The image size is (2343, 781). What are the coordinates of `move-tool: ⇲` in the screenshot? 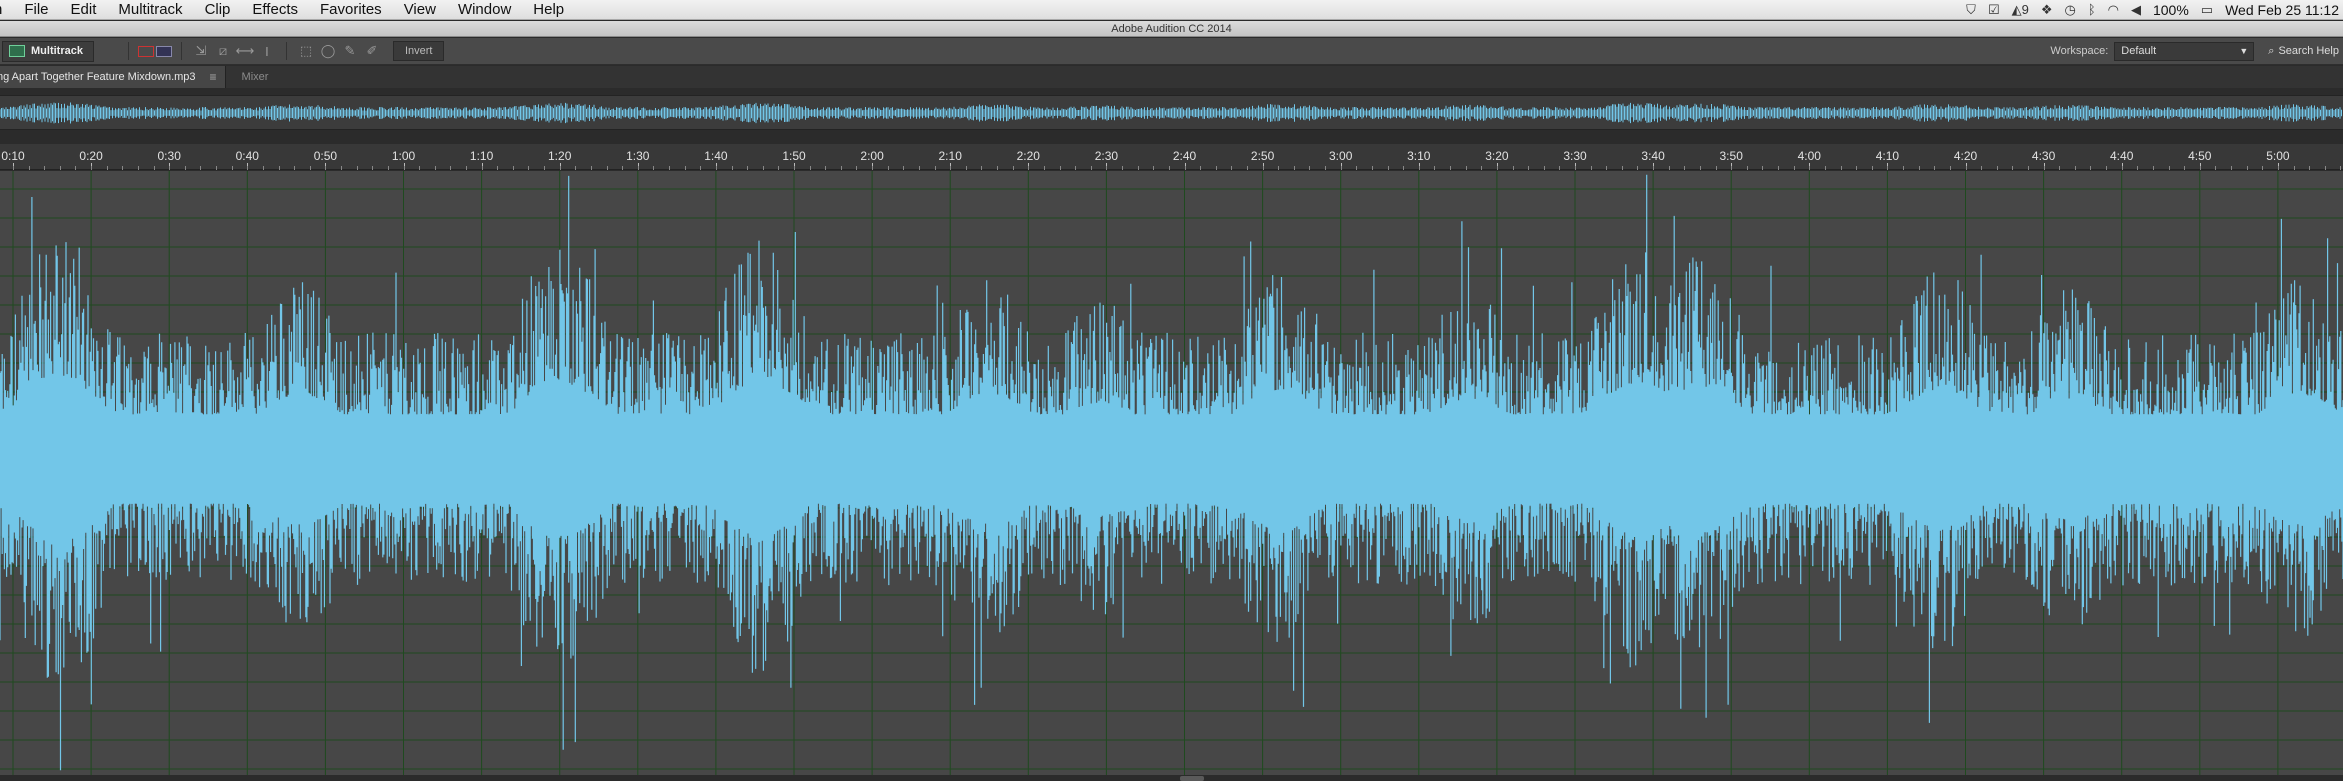 It's located at (201, 51).